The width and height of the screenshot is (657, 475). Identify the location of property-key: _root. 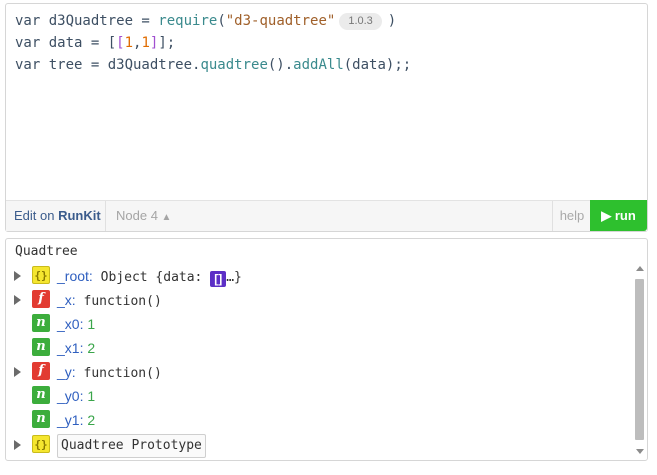
(73, 276).